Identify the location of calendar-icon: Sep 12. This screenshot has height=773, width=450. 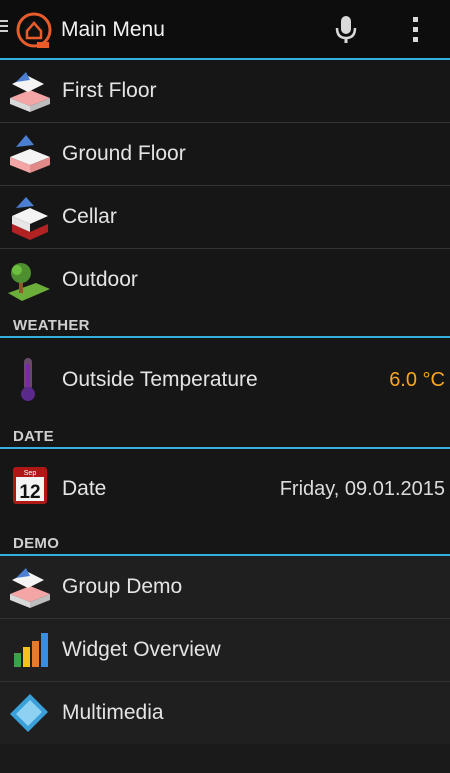
(30, 485).